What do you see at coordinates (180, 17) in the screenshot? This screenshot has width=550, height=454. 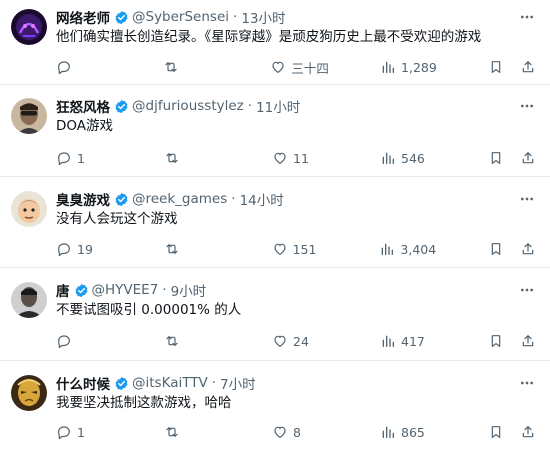 I see `user-handle: @SyberSensei` at bounding box center [180, 17].